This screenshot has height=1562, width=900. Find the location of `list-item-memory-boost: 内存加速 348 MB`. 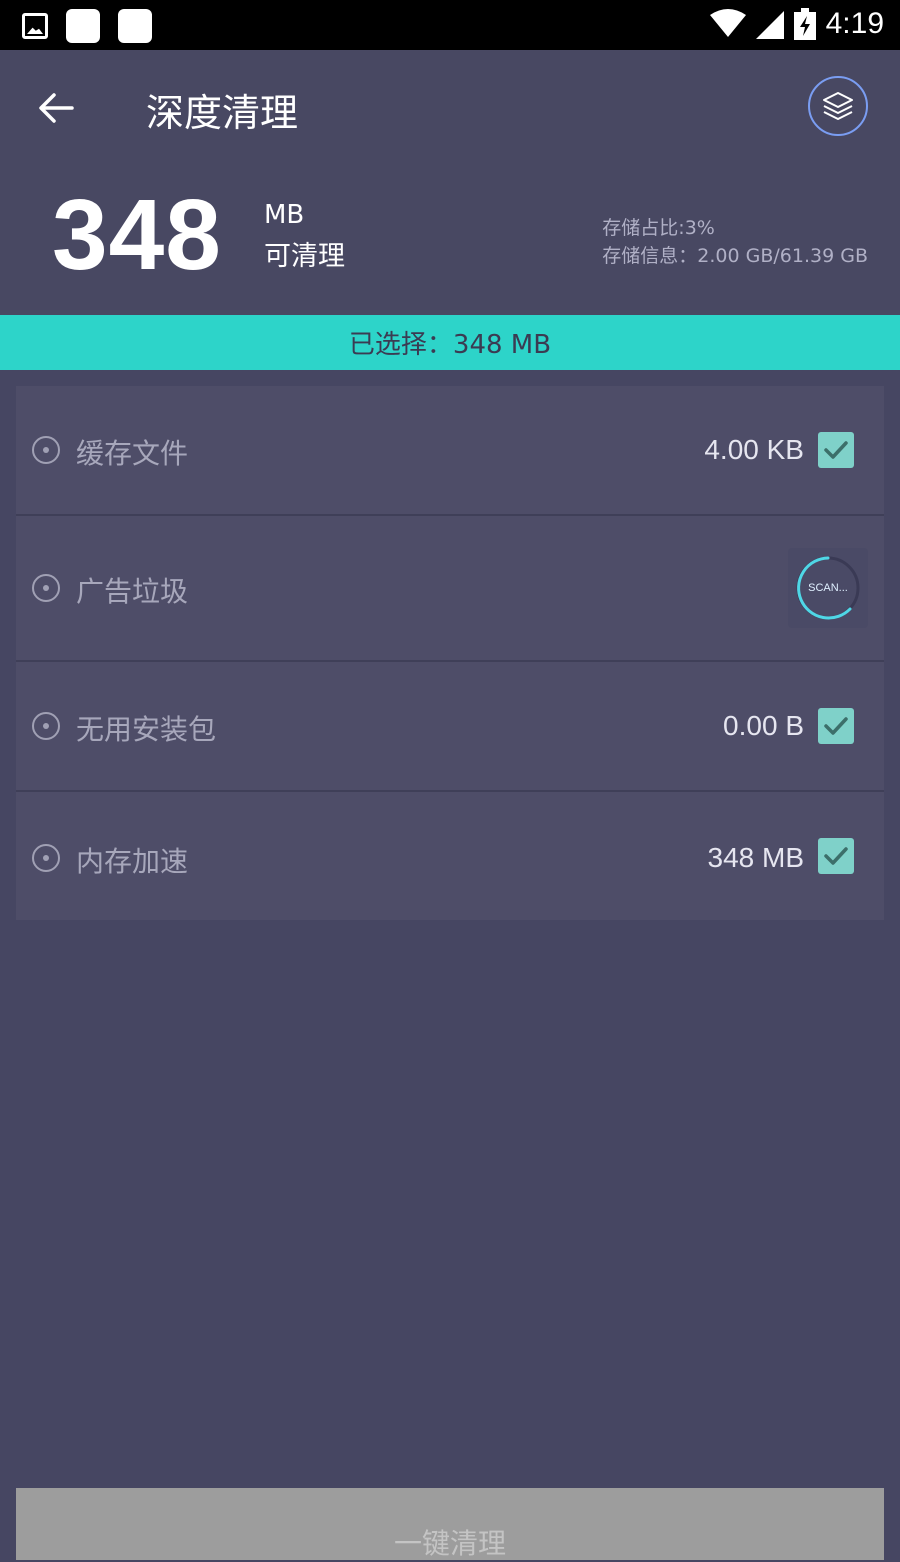

list-item-memory-boost: 内存加速 348 MB is located at coordinates (450, 856).